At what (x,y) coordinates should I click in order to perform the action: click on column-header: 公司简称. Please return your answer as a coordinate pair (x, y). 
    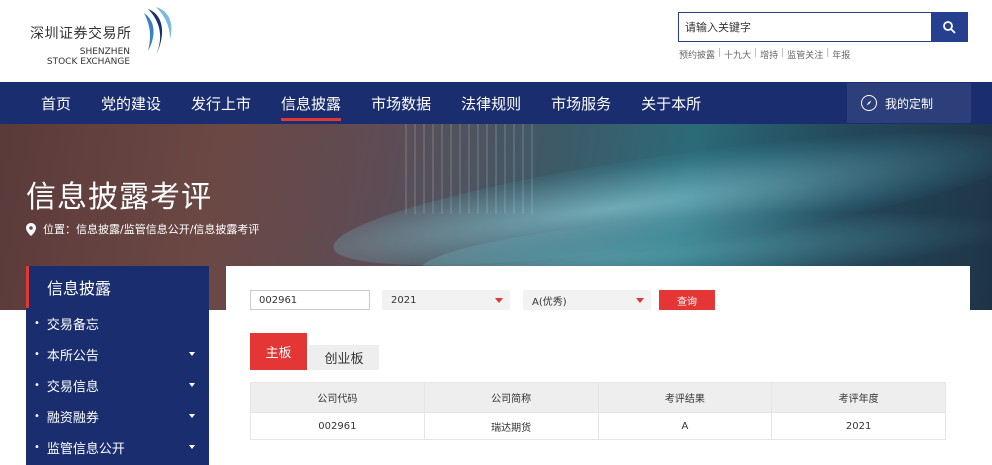
    Looking at the image, I should click on (511, 397).